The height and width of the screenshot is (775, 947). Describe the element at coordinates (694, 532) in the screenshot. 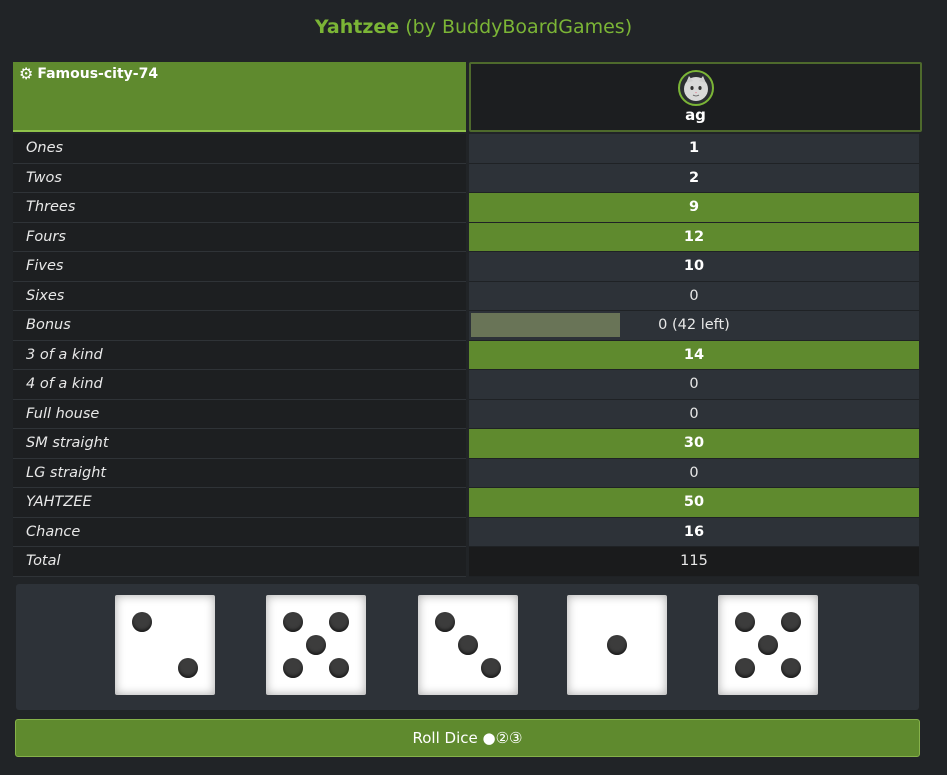

I see `score-cell: 16` at that location.